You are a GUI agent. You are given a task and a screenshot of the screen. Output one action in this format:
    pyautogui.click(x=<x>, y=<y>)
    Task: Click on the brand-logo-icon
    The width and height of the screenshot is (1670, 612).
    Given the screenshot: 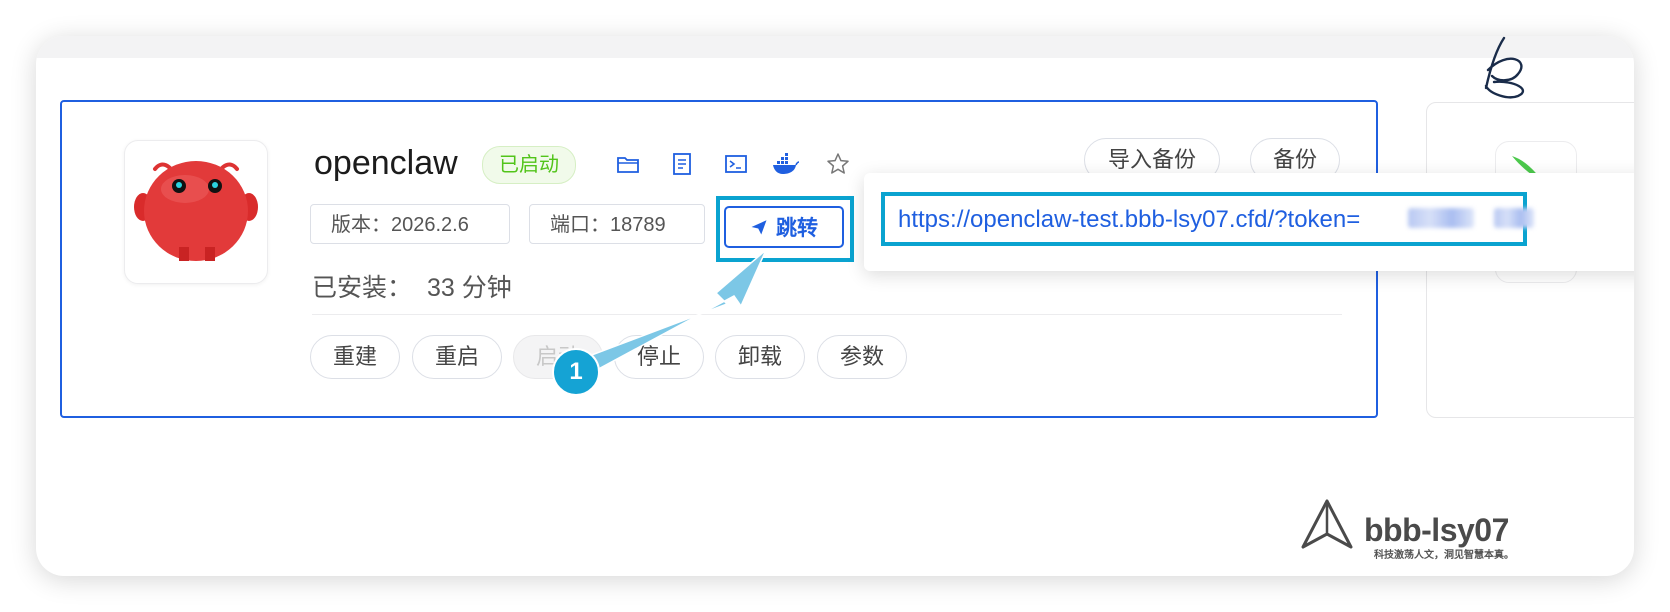 What is the action you would take?
    pyautogui.click(x=1327, y=524)
    